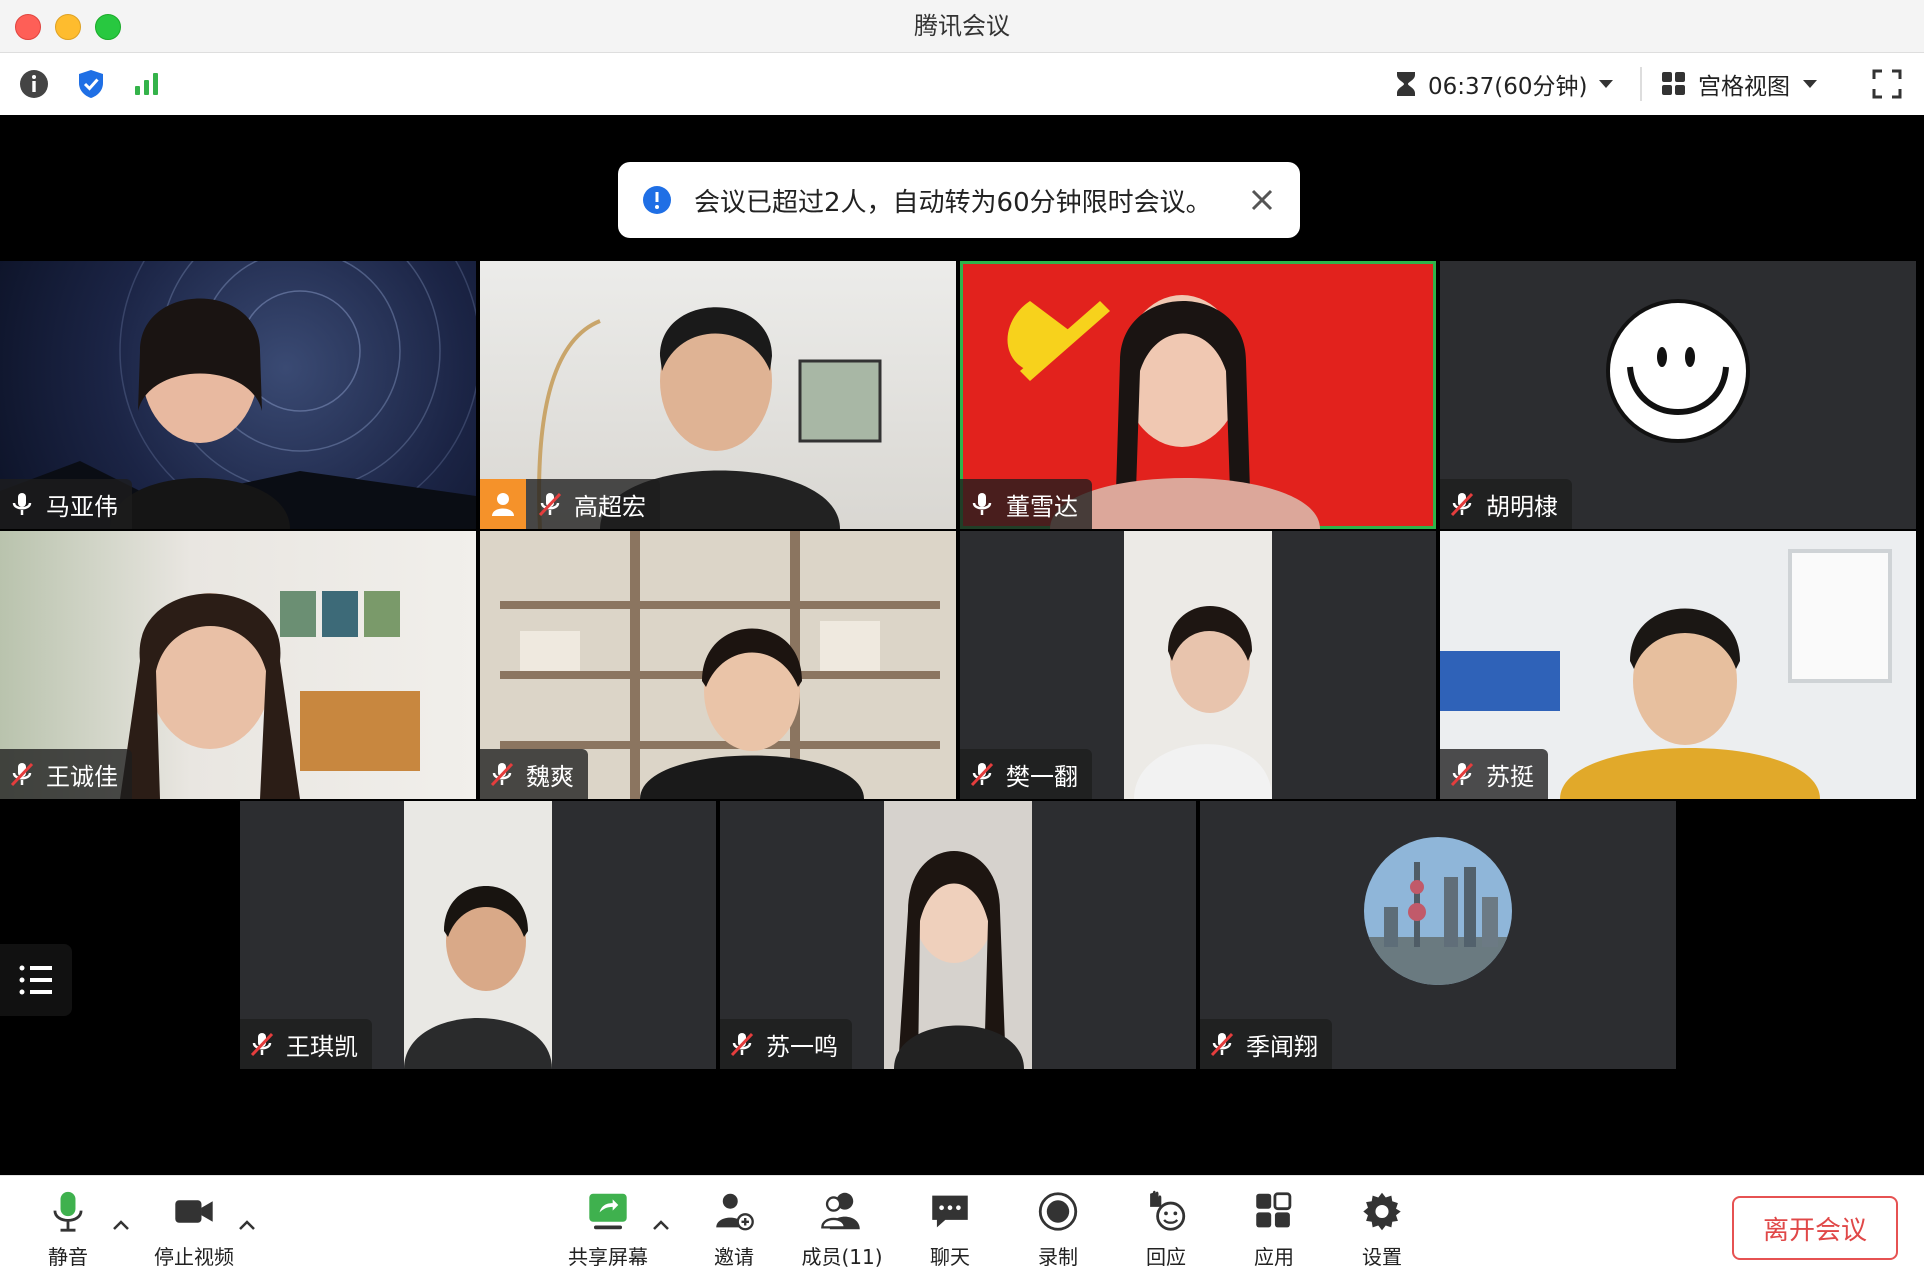 This screenshot has width=1924, height=1278. What do you see at coordinates (1042, 776) in the screenshot?
I see `participant-name: 樊一翻` at bounding box center [1042, 776].